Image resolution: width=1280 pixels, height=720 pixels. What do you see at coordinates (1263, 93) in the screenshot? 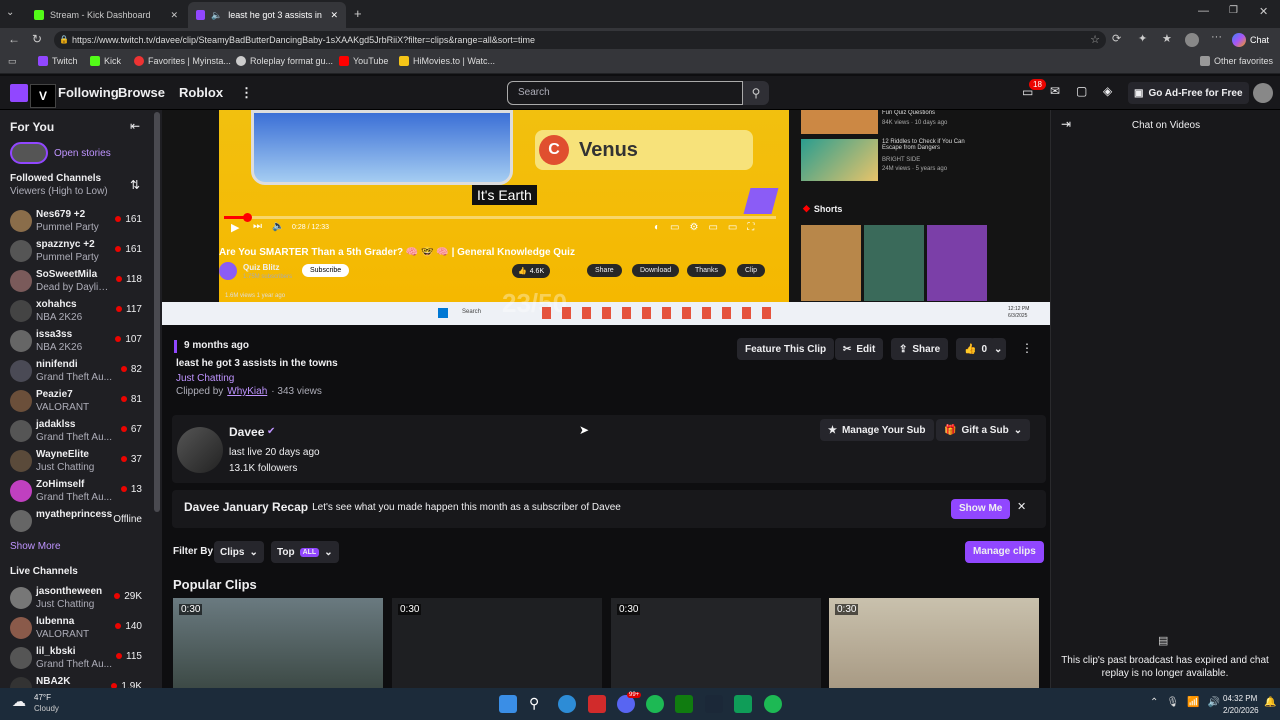
I see `user-avatar` at bounding box center [1263, 93].